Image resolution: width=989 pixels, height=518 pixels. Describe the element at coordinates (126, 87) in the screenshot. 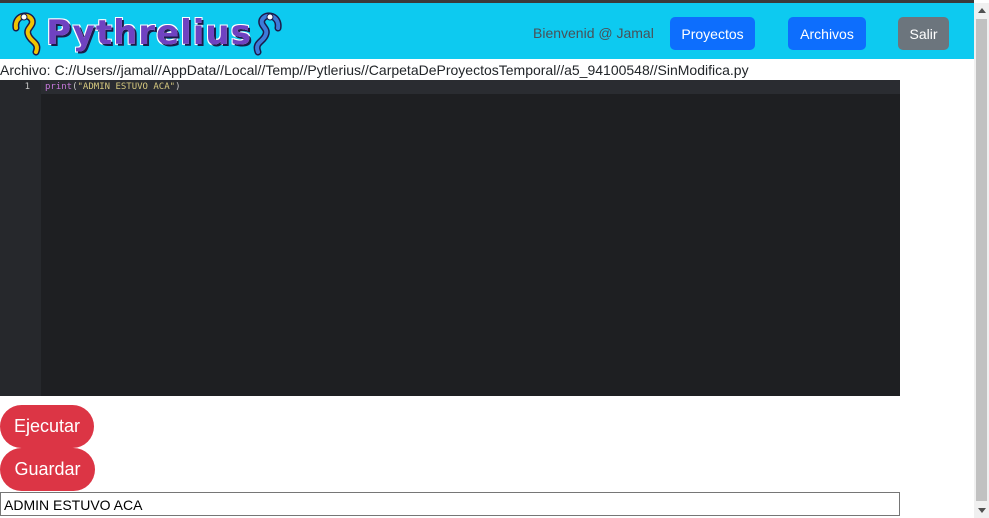

I see `code-string: "ADMIN ESTUVO ACA"` at that location.